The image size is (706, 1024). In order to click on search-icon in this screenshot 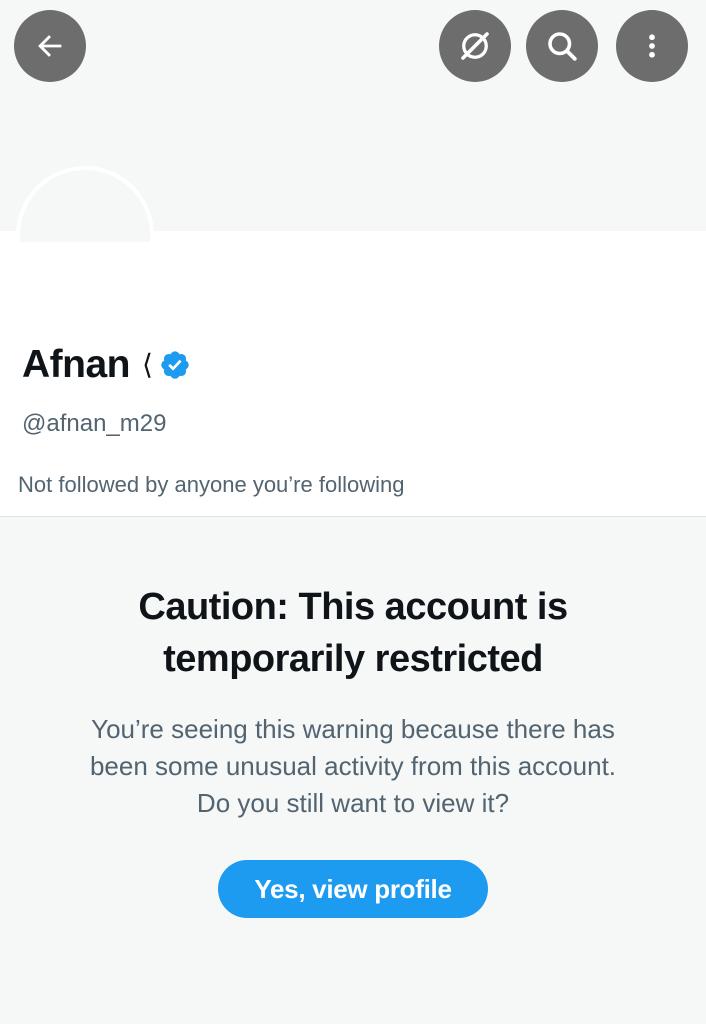, I will do `click(562, 46)`.